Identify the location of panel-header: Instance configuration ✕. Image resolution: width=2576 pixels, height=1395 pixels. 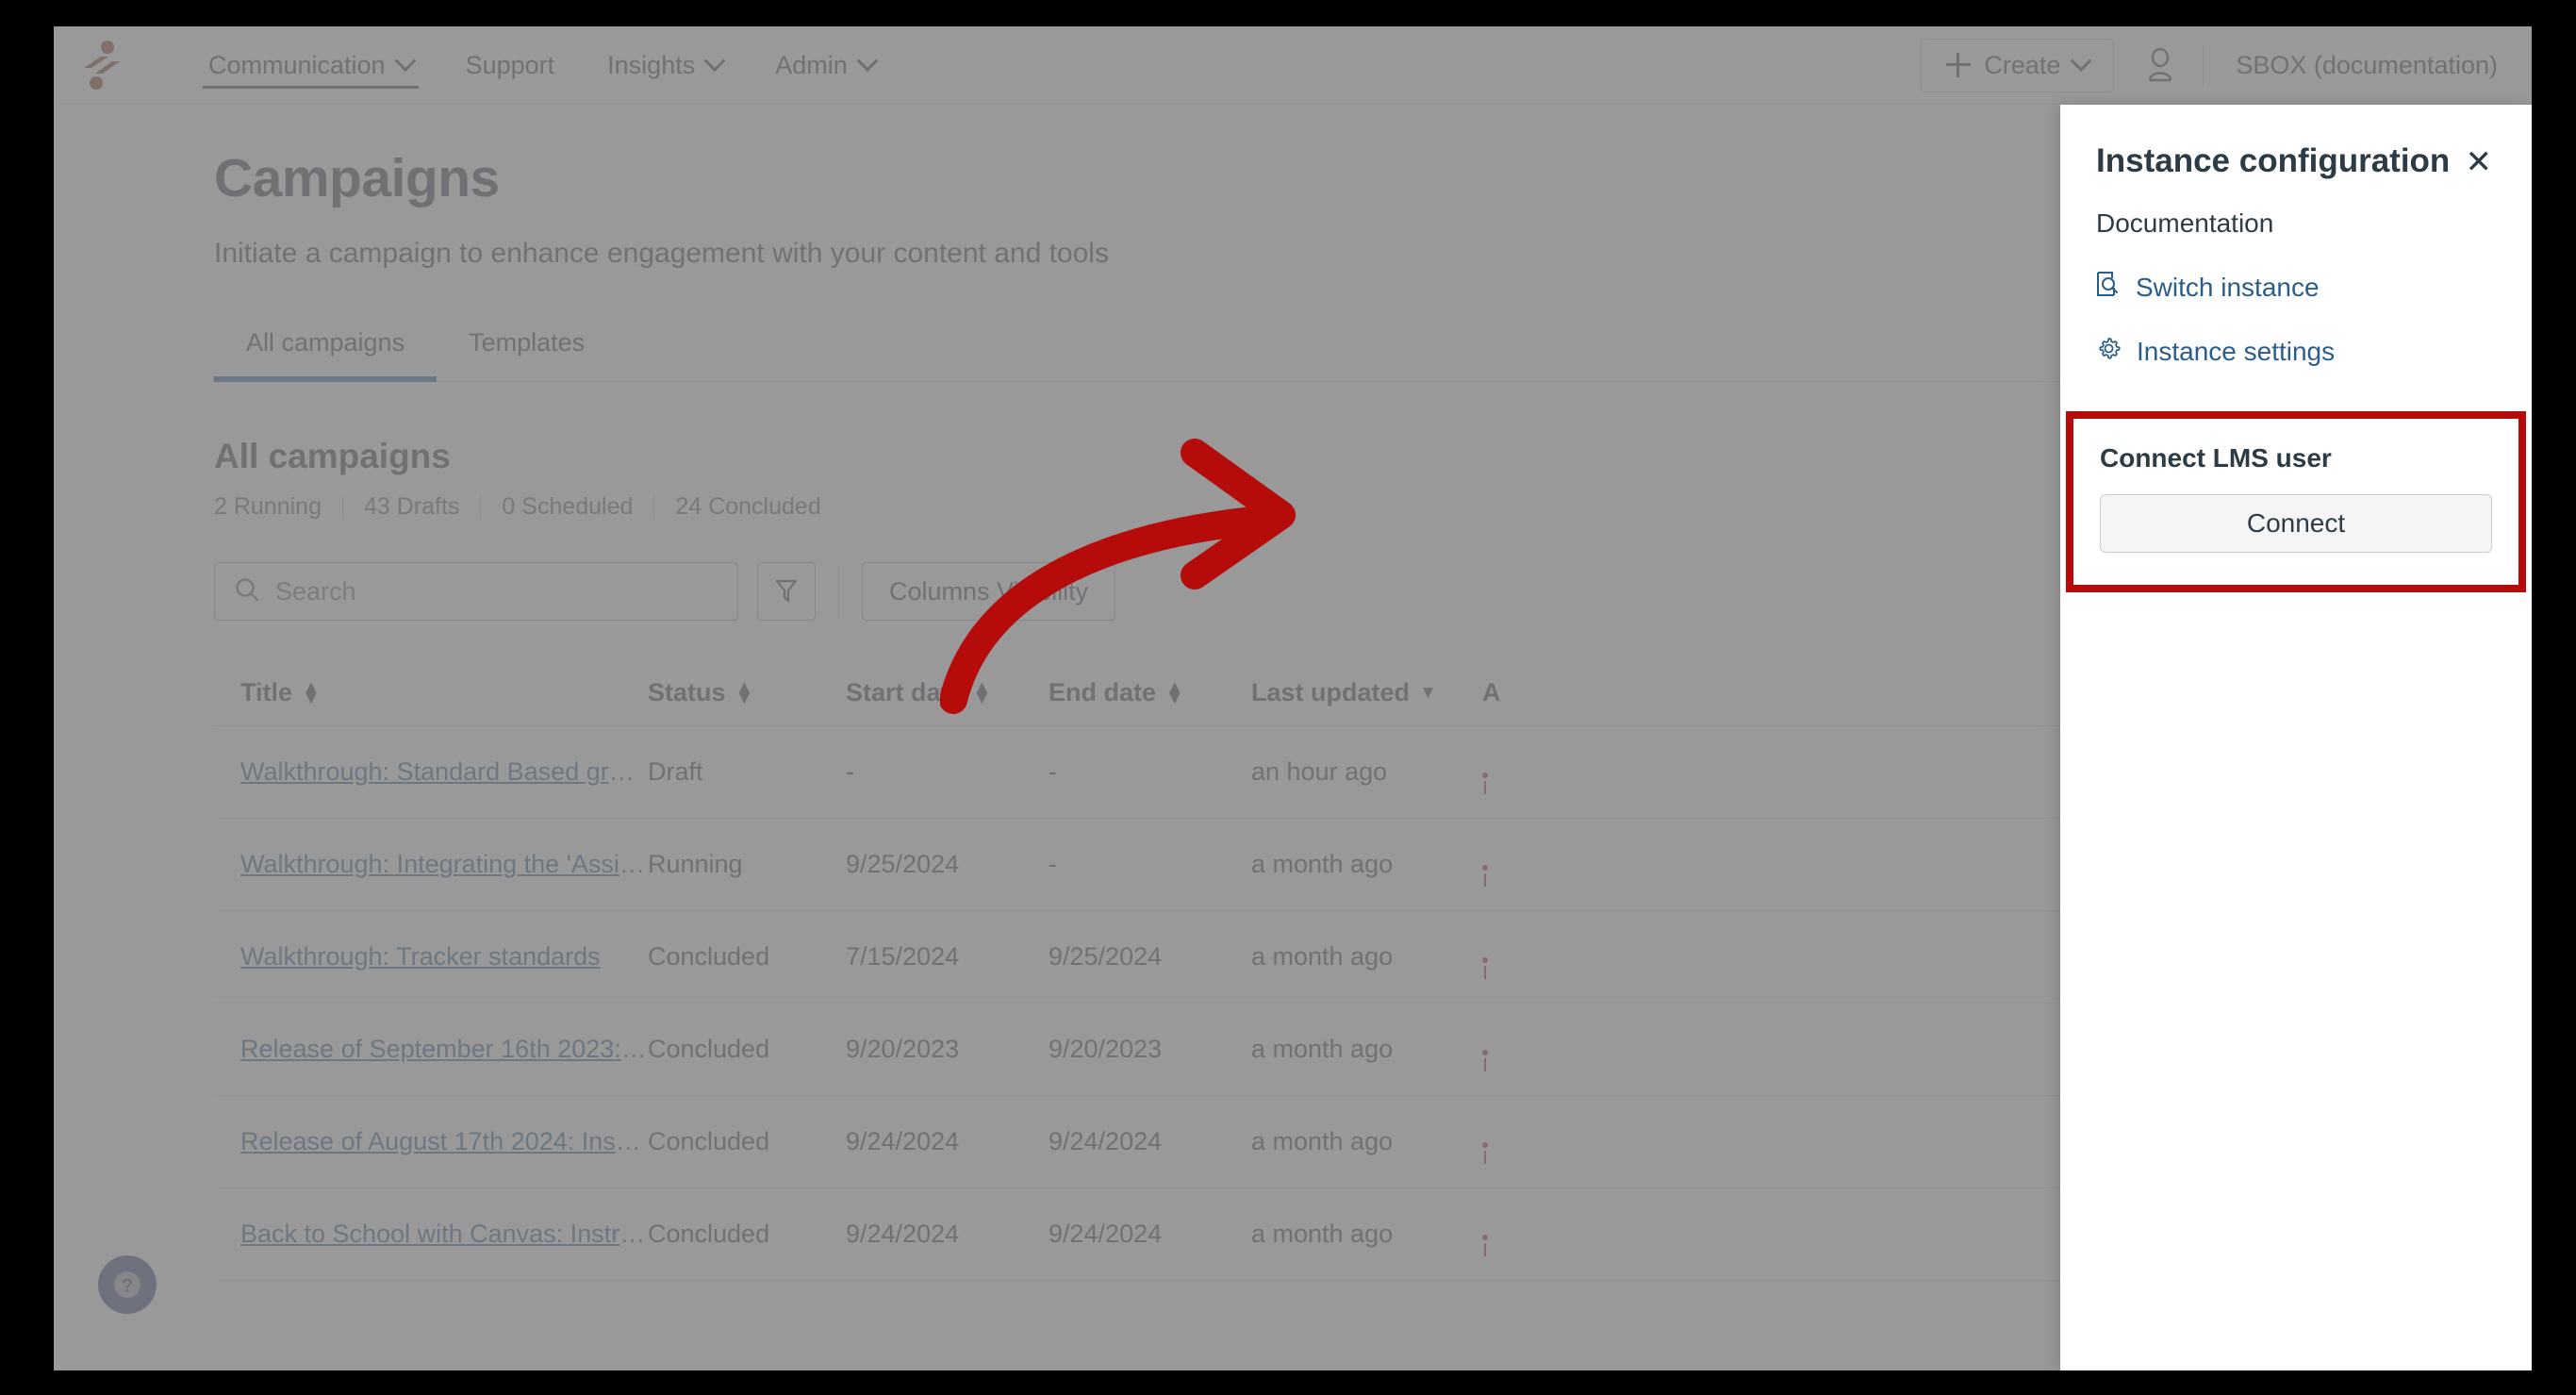
(2296, 143).